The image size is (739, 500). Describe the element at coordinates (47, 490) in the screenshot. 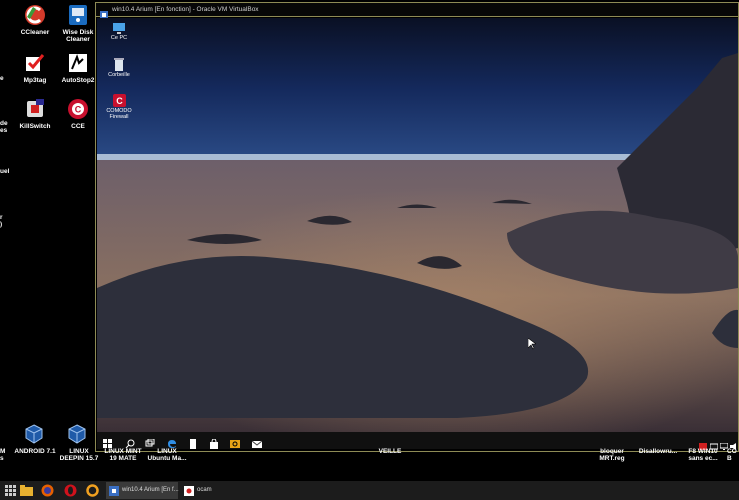

I see `firefox-icon` at that location.